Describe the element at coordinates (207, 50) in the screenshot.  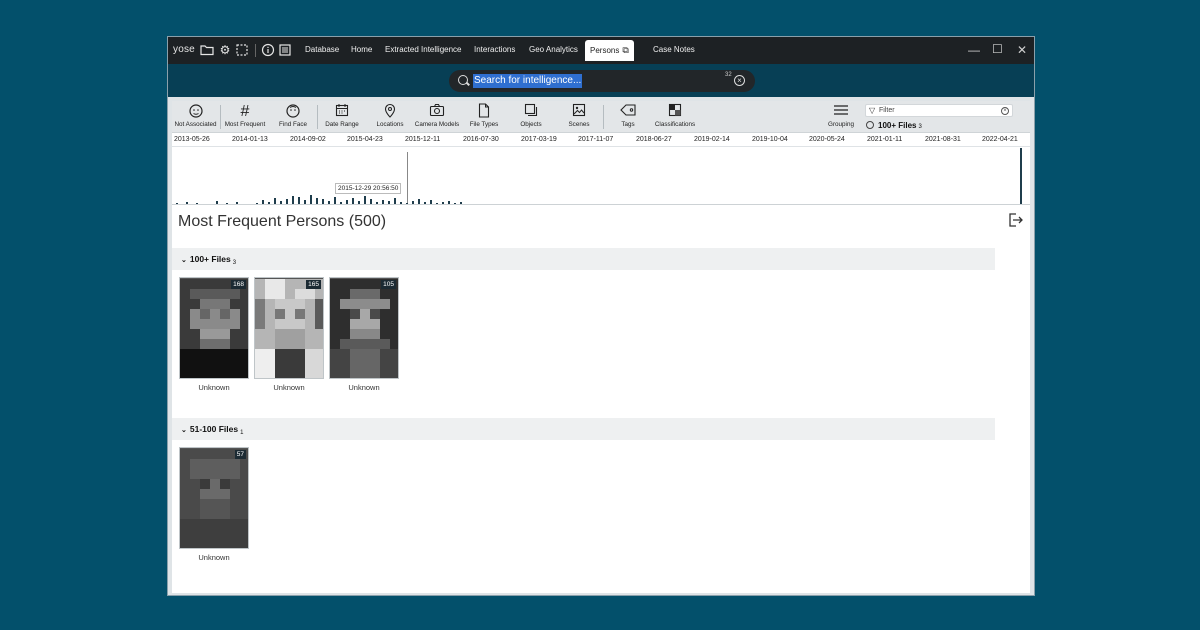
I see `folder-icon` at that location.